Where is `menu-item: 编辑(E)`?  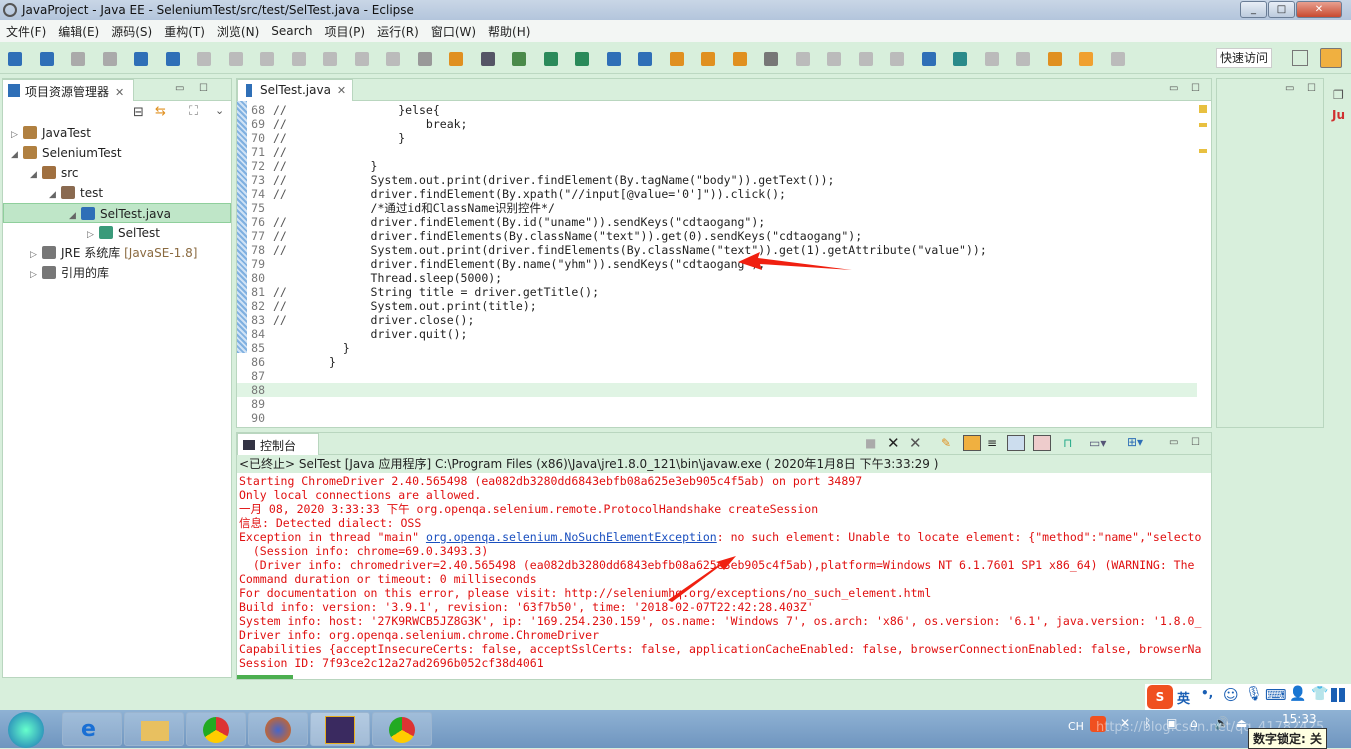
menu-item: 编辑(E) is located at coordinates (78, 31).